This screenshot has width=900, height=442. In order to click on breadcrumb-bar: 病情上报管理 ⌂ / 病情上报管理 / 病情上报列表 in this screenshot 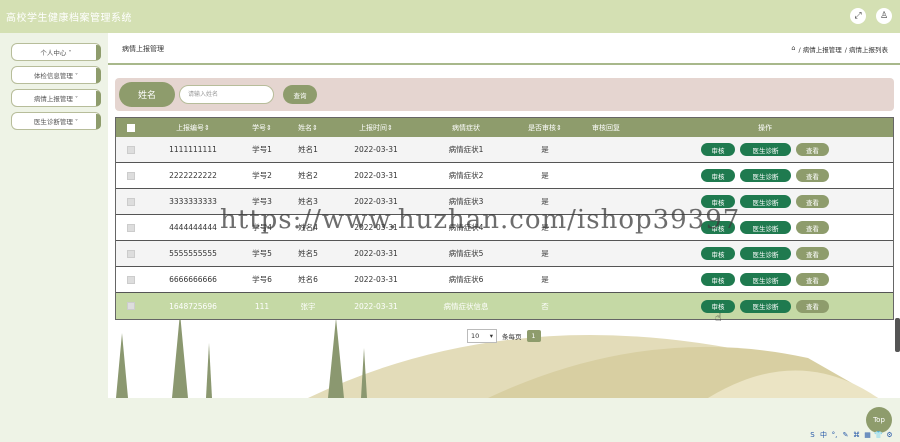, I will do `click(504, 49)`.